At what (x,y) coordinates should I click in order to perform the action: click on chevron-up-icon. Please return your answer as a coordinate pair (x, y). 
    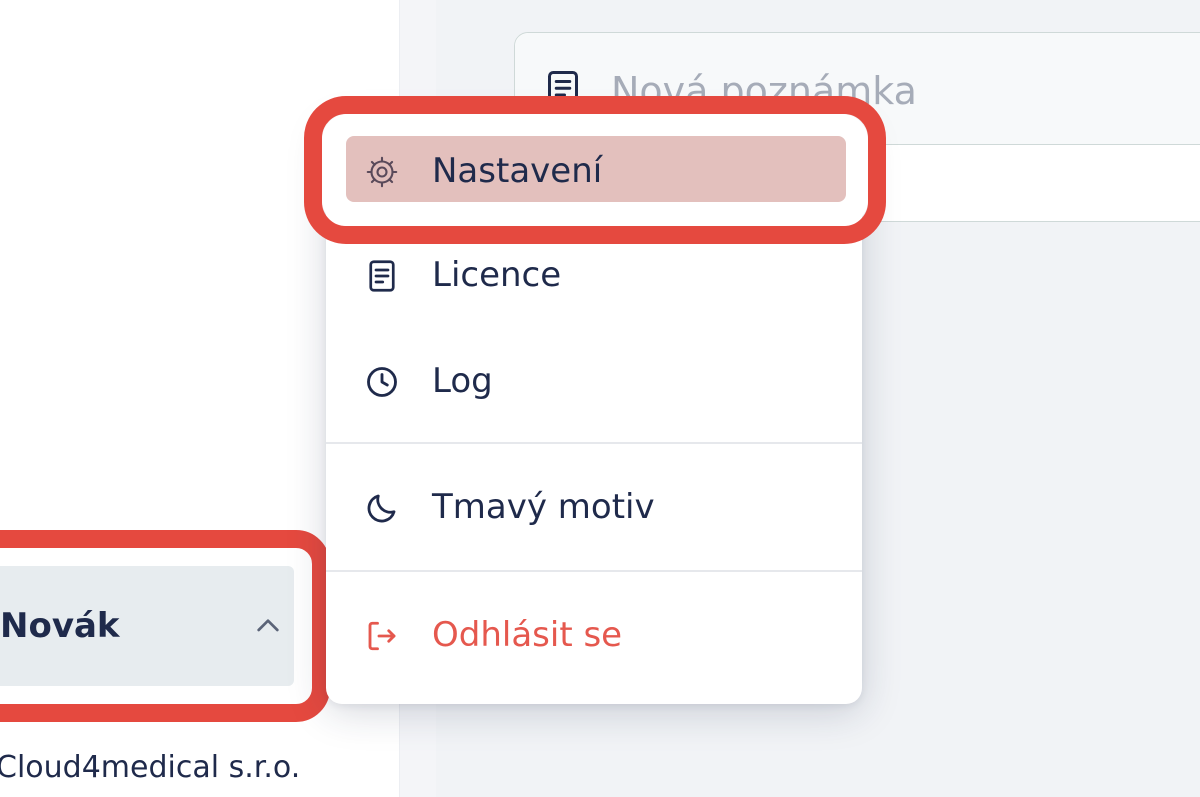
    Looking at the image, I should click on (268, 625).